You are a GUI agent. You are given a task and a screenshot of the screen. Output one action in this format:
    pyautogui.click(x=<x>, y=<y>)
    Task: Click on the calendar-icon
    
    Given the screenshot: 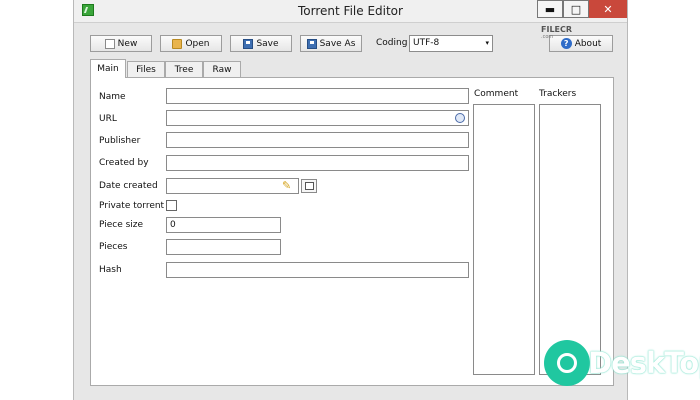 What is the action you would take?
    pyautogui.click(x=309, y=186)
    